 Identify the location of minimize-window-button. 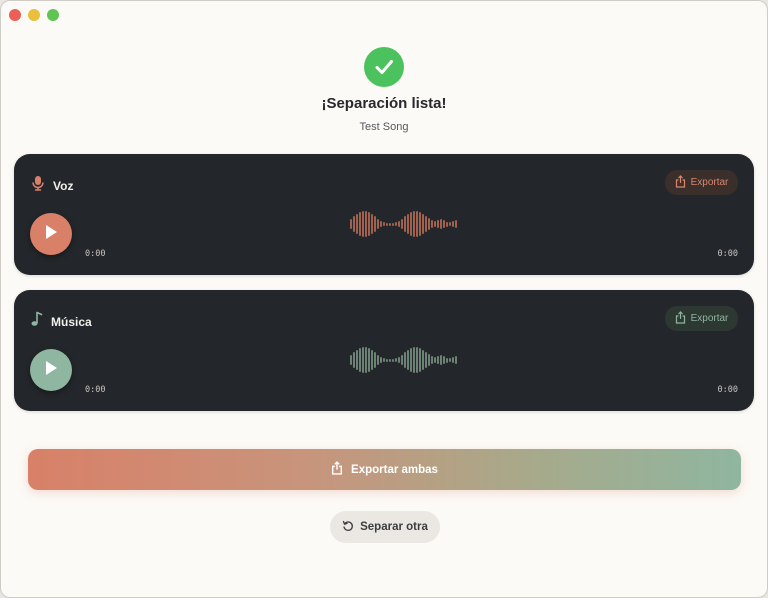
(34, 15).